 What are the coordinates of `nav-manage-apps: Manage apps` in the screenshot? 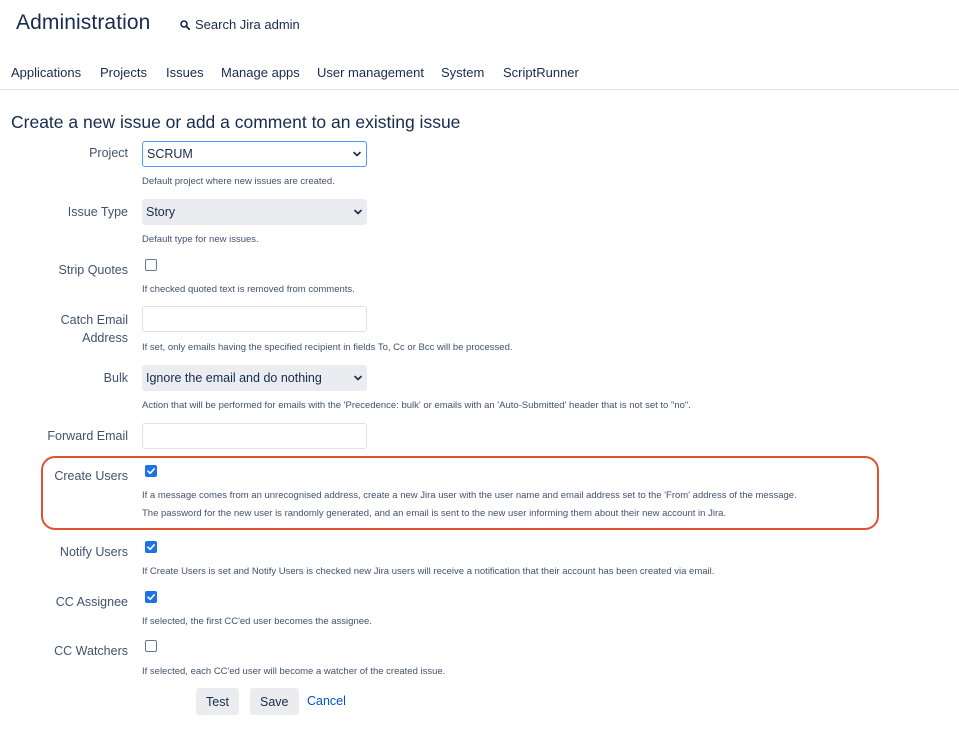 It's located at (260, 72).